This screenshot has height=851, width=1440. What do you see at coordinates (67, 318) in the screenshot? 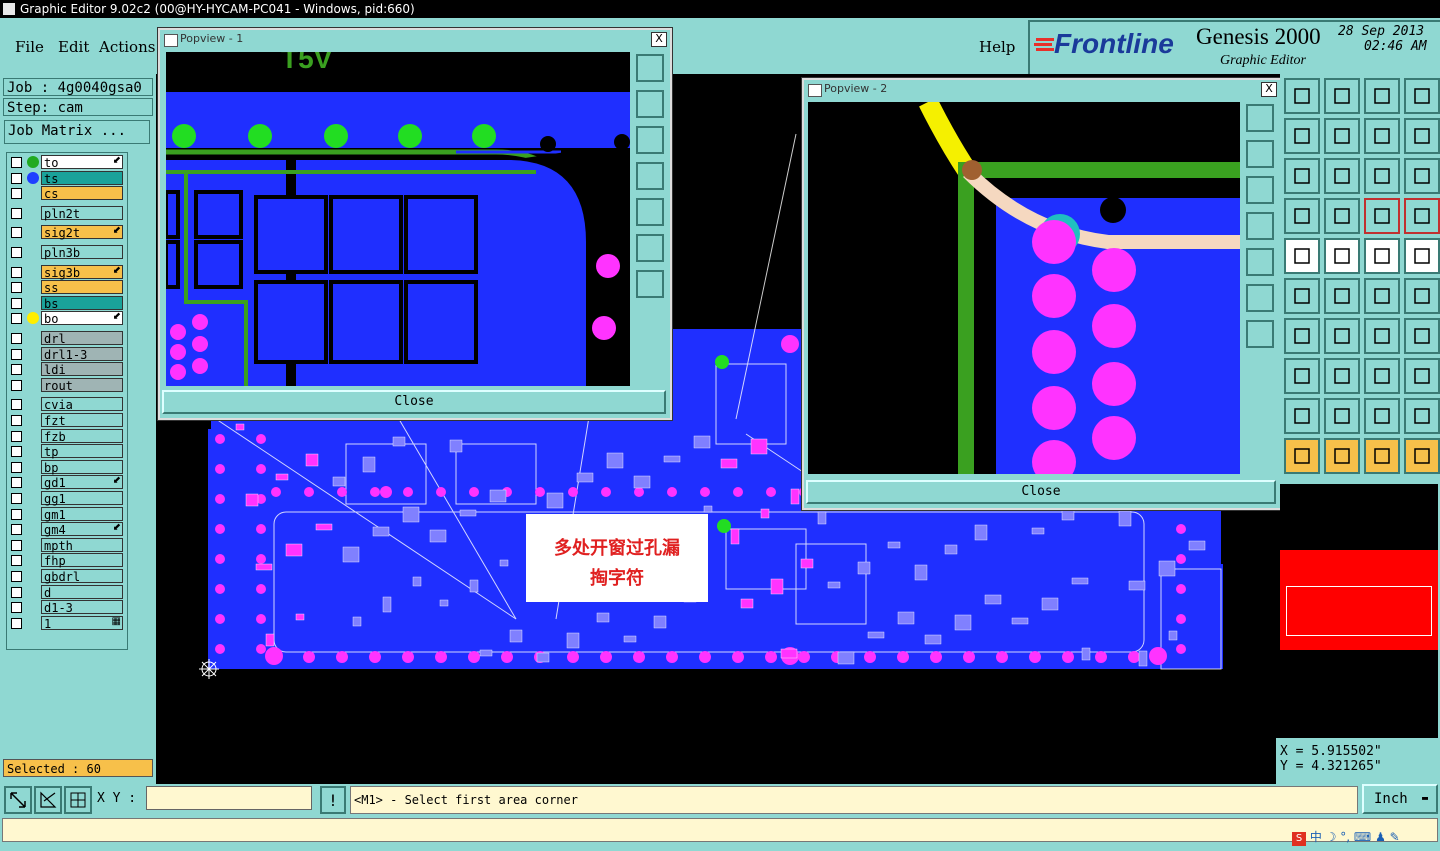
I see `layer-row: bo ⬋` at bounding box center [67, 318].